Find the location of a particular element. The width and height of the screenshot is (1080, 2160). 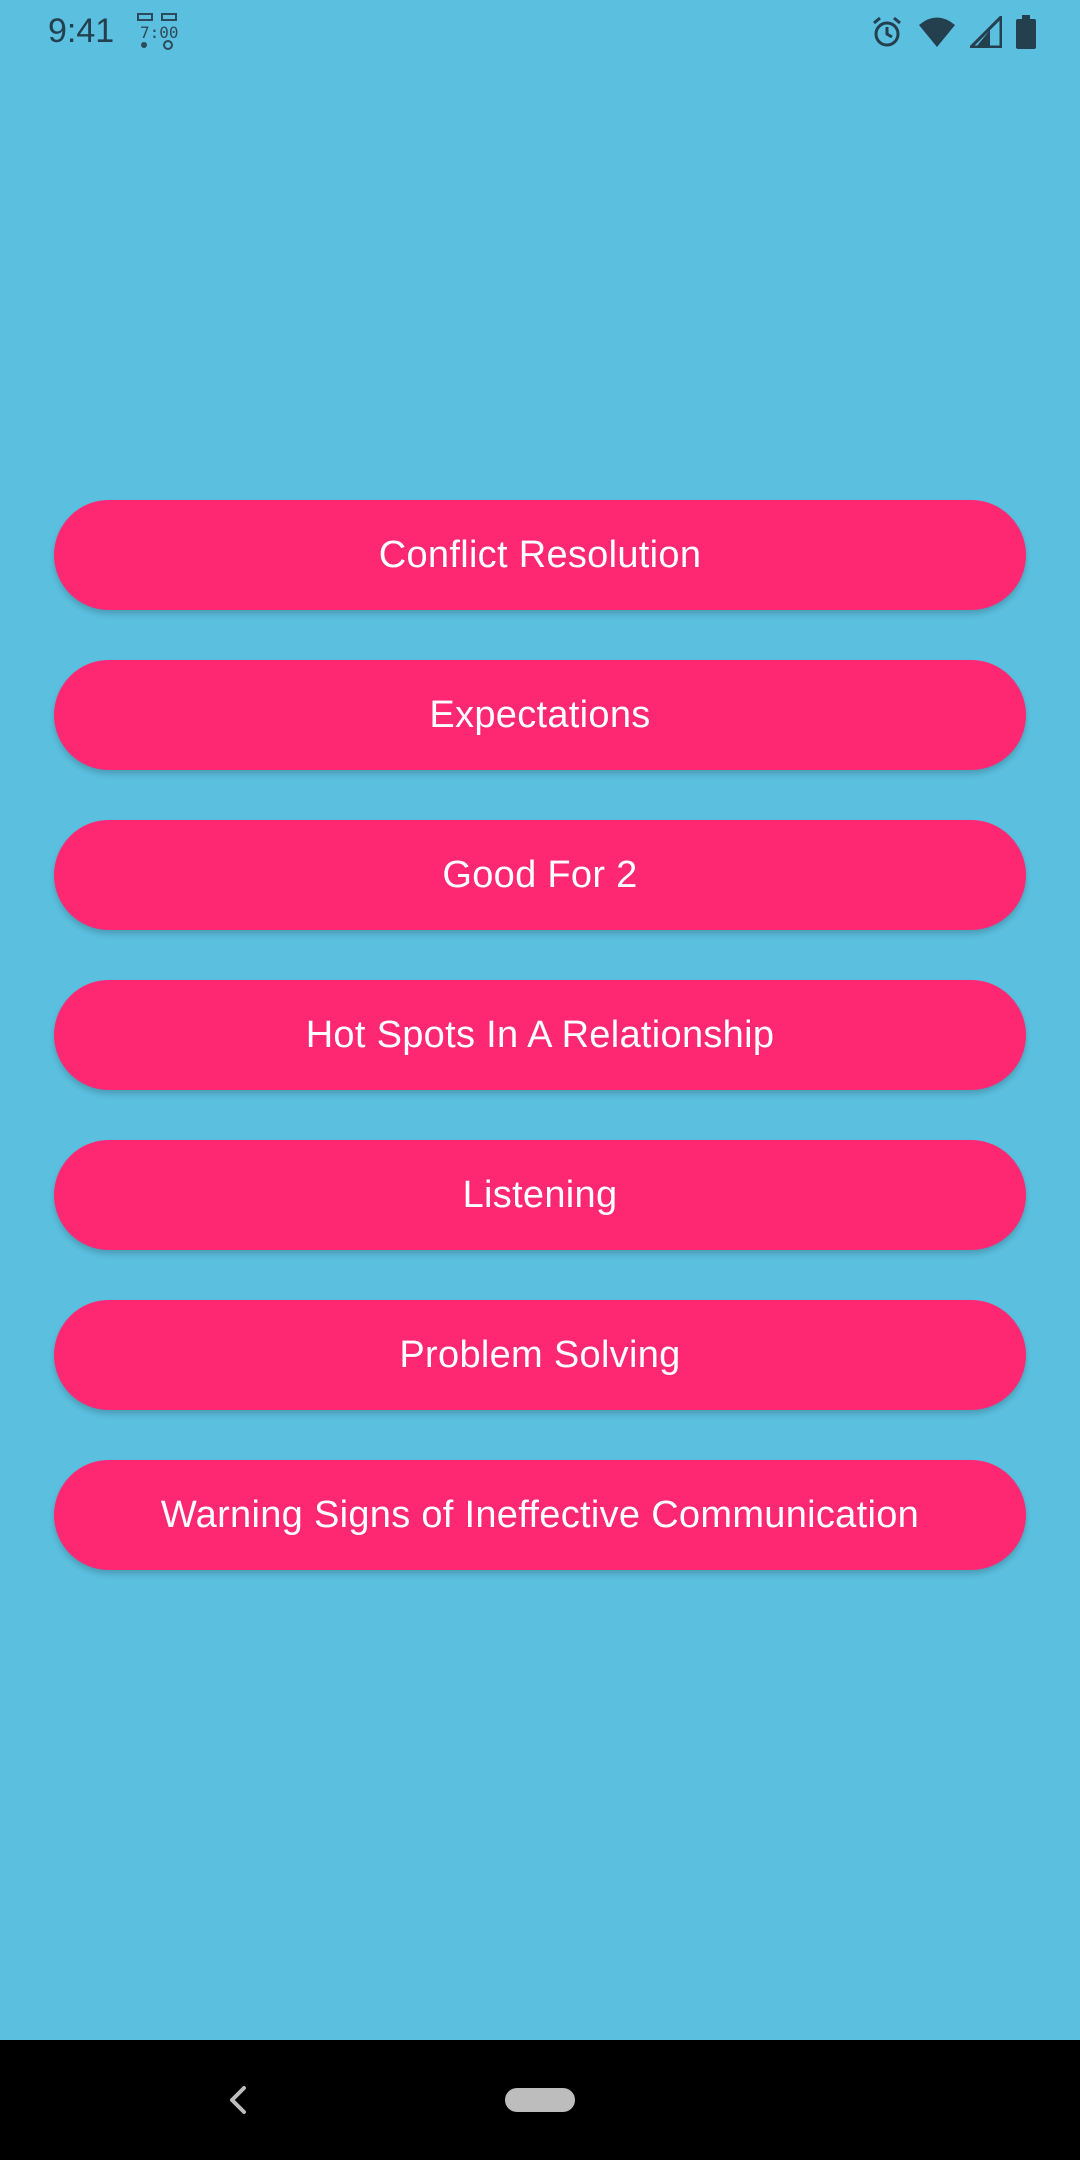

app-notification-icon: 7:00 is located at coordinates (157, 31).